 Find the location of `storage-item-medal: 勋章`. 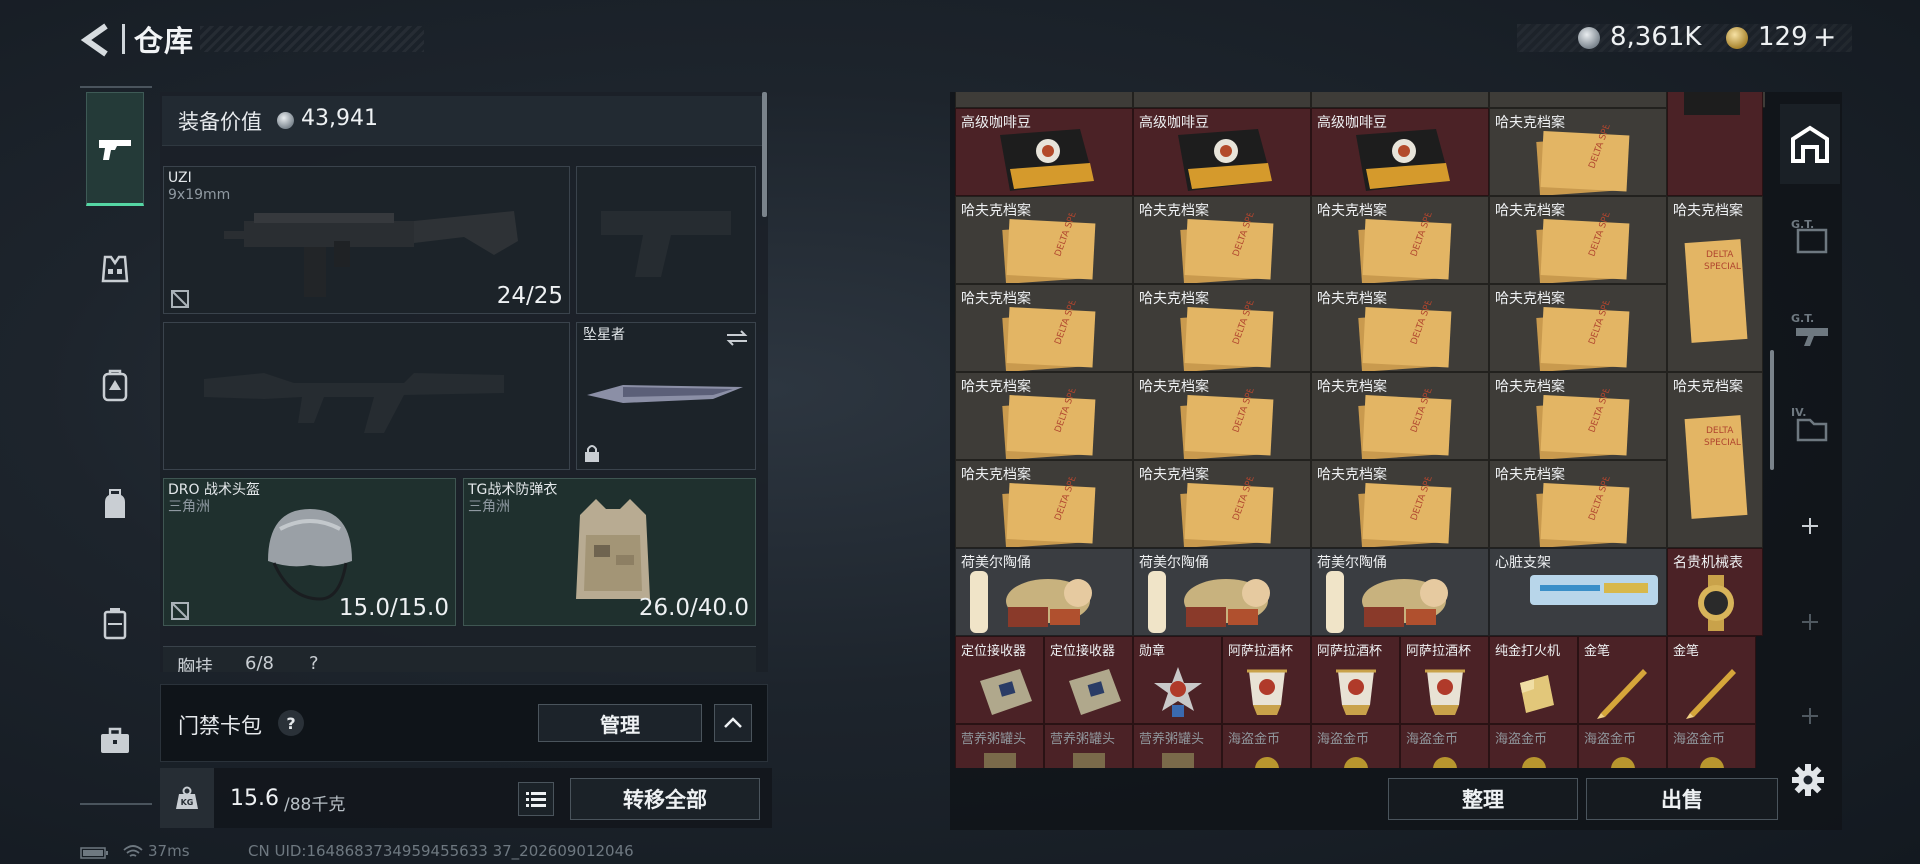

storage-item-medal: 勋章 is located at coordinates (1177, 680).